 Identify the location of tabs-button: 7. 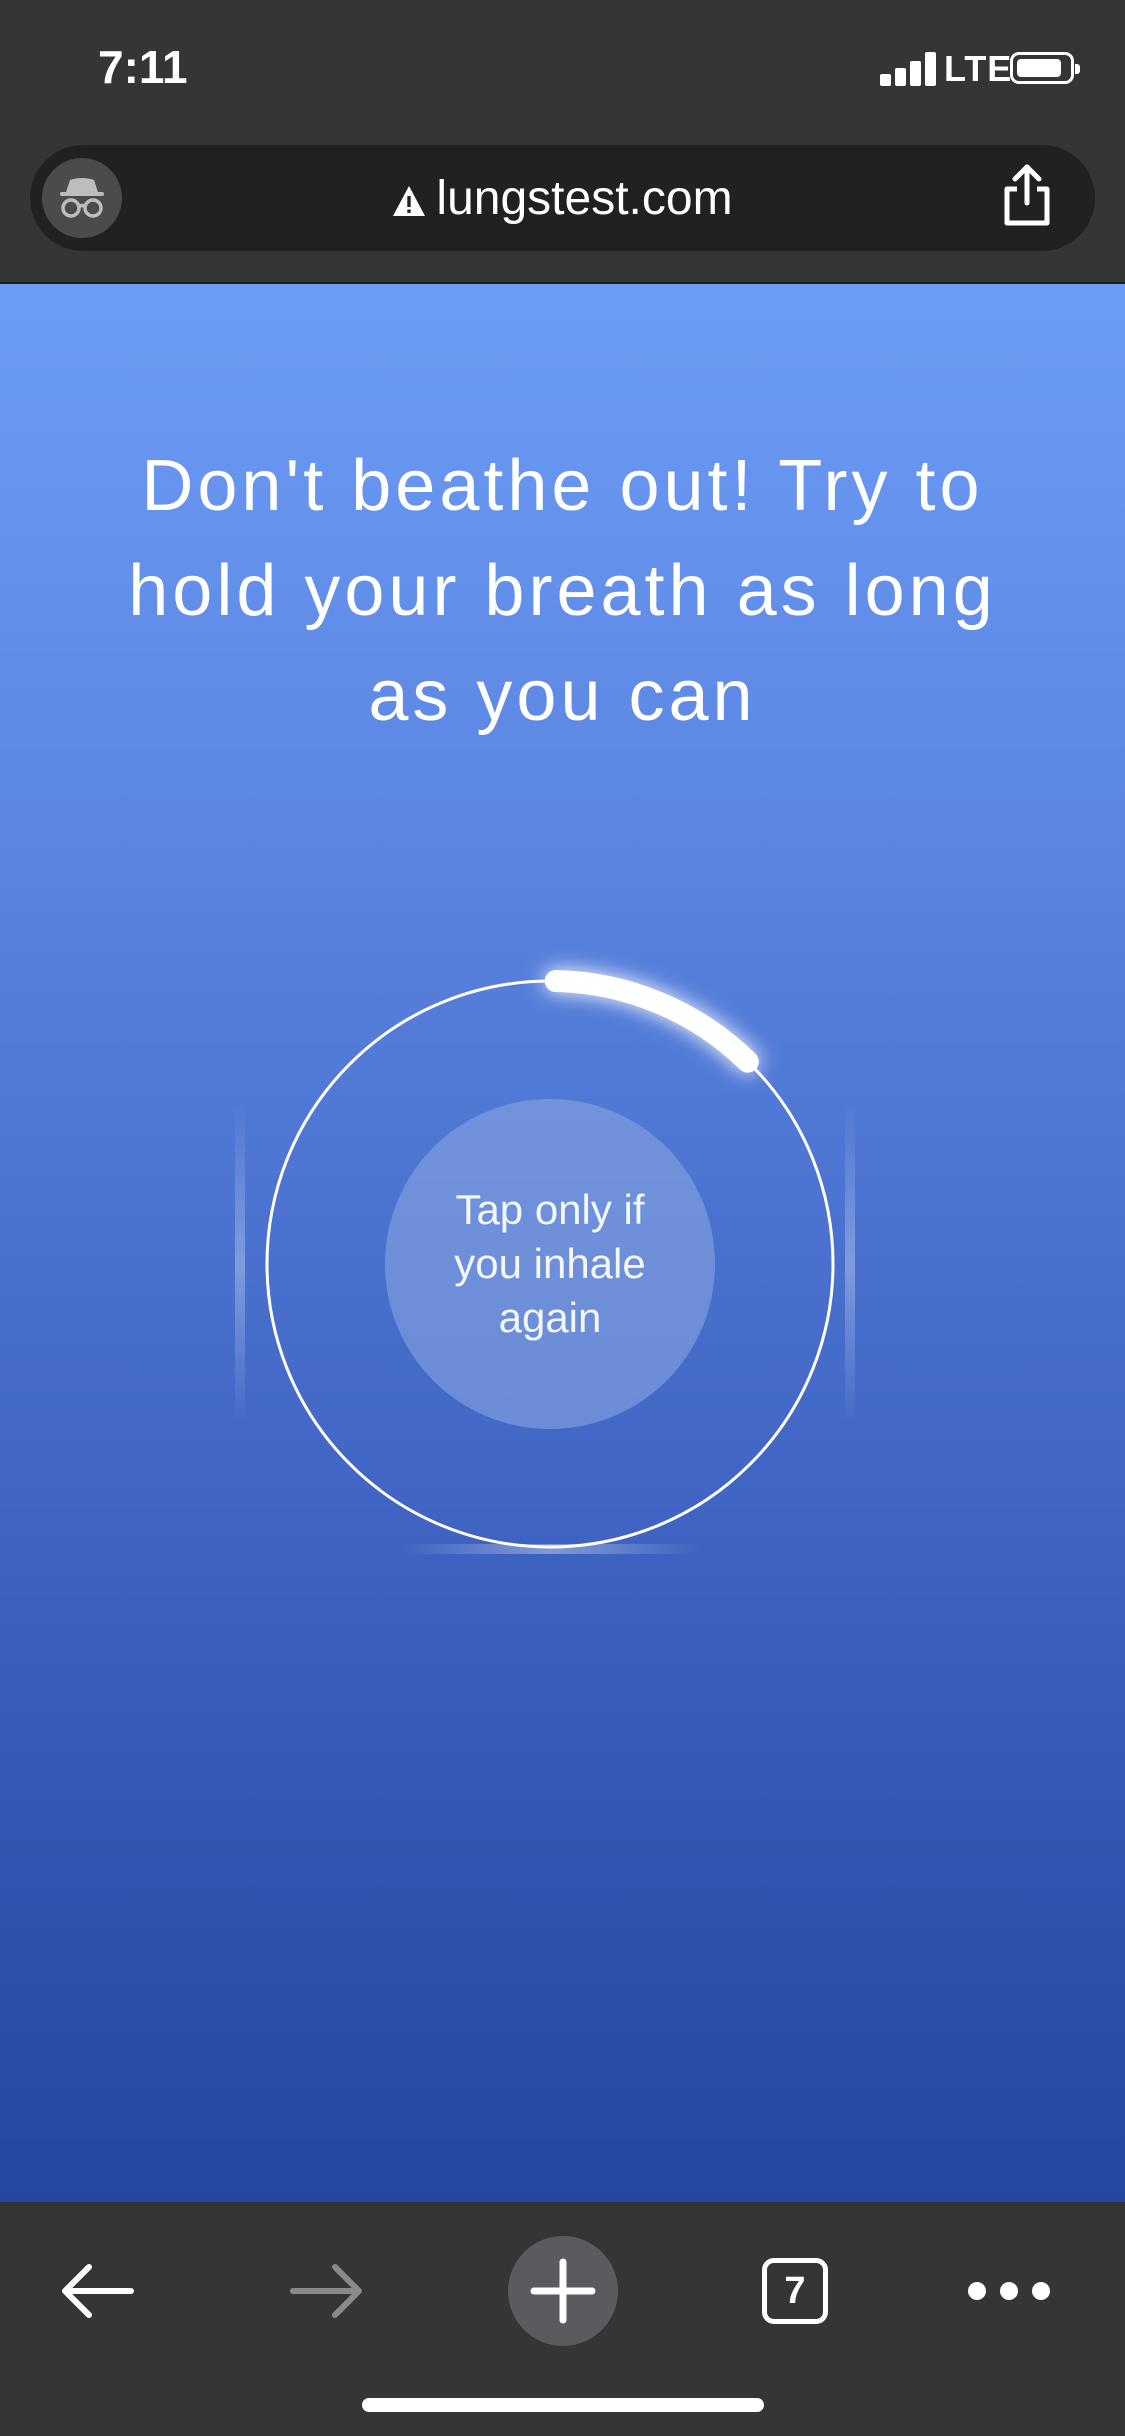
(795, 2291).